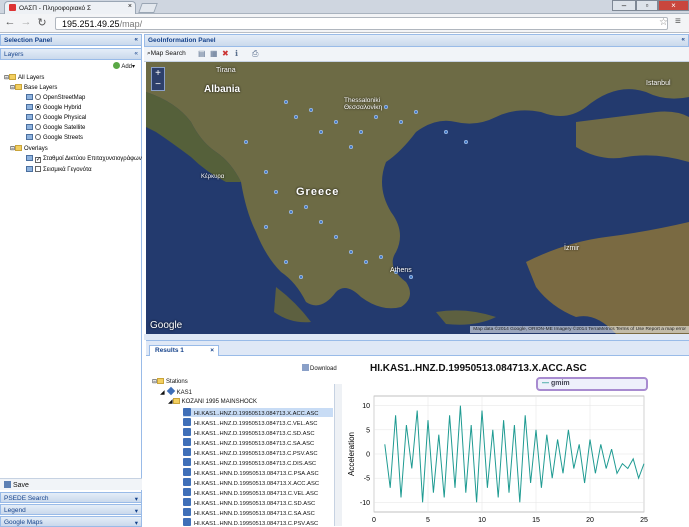 The height and width of the screenshot is (527, 689). What do you see at coordinates (624, 5) in the screenshot?
I see `minimize-button: –` at bounding box center [624, 5].